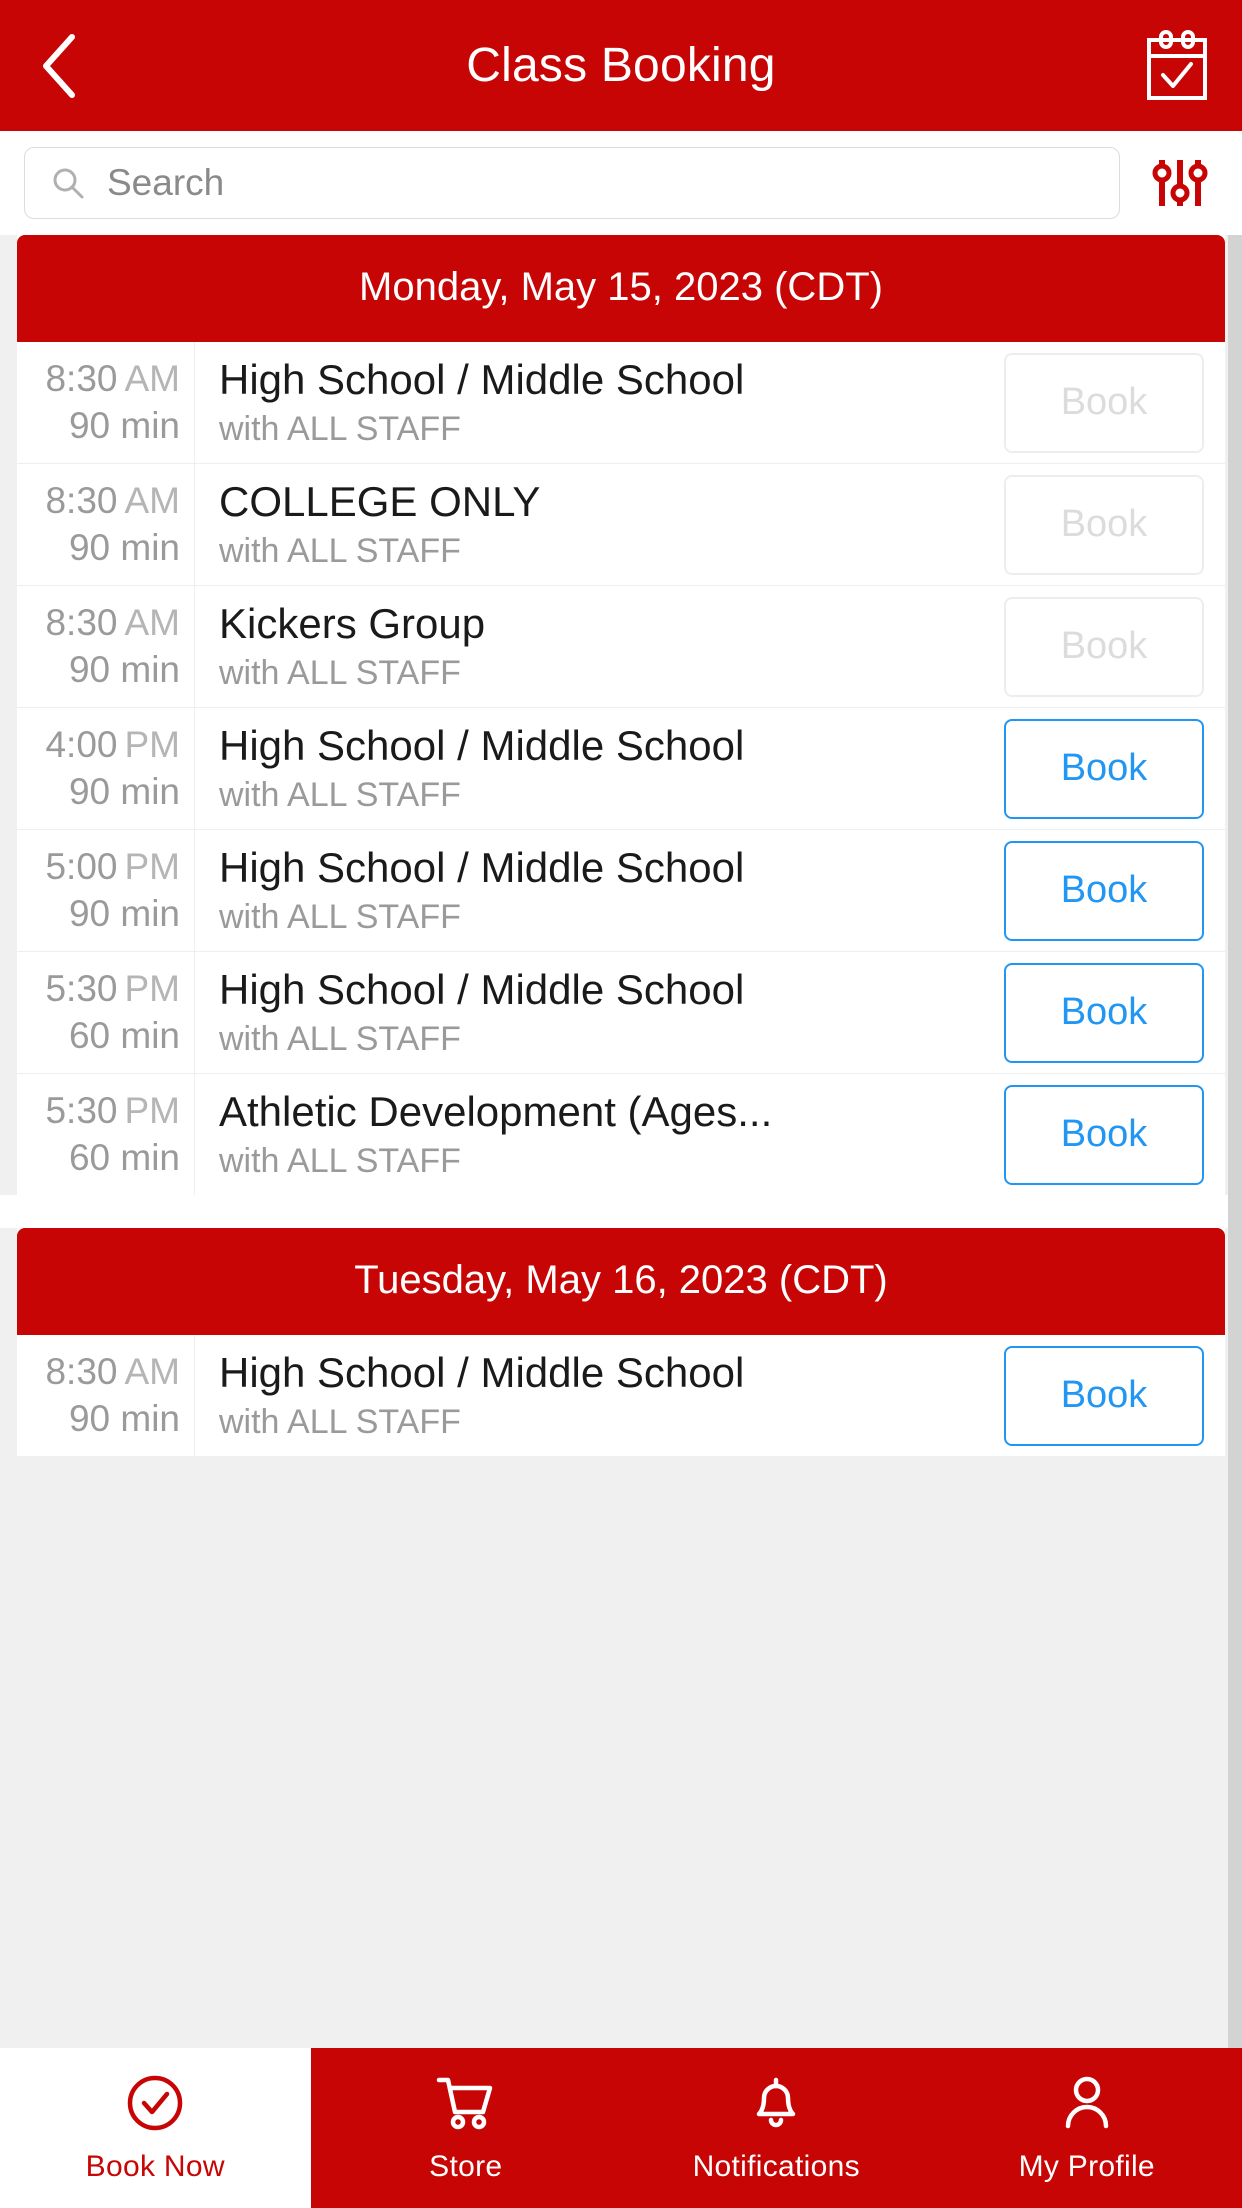 The height and width of the screenshot is (2208, 1242). I want to click on sliders-filter-icon, so click(1180, 183).